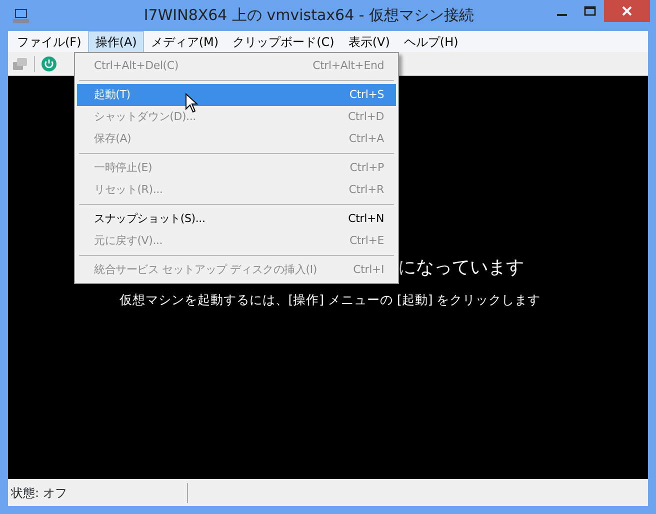  I want to click on menu-item: メディア(M), so click(185, 41).